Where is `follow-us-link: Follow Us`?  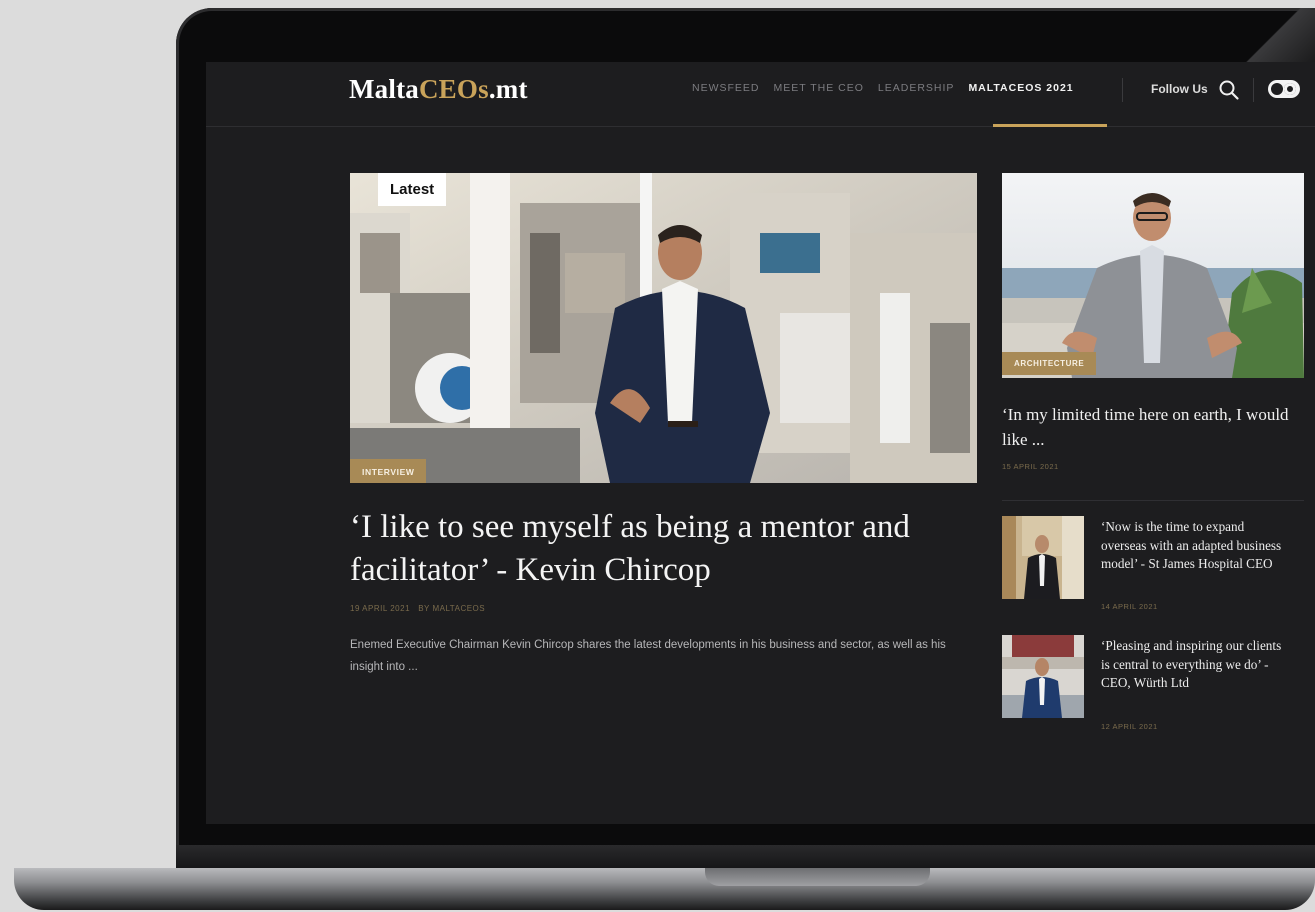 follow-us-link: Follow Us is located at coordinates (1179, 89).